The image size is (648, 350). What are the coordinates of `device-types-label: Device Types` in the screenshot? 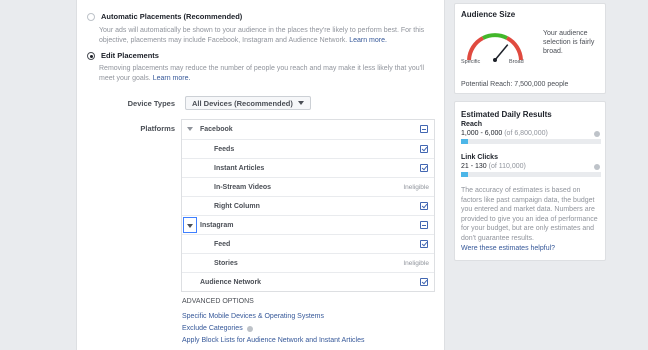 It's located at (151, 103).